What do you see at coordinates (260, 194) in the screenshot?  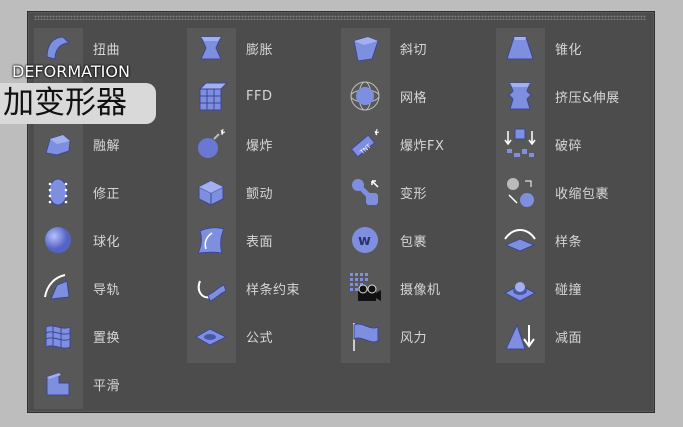 I see `deformer-label: 颤动` at bounding box center [260, 194].